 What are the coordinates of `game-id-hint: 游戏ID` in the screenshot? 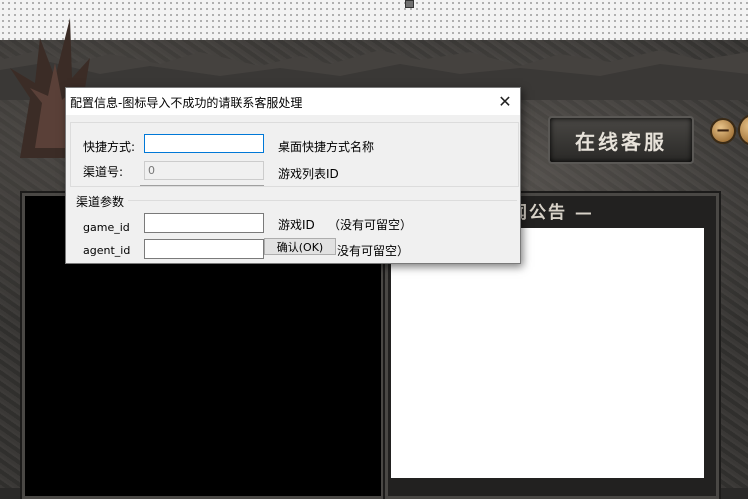 It's located at (296, 225).